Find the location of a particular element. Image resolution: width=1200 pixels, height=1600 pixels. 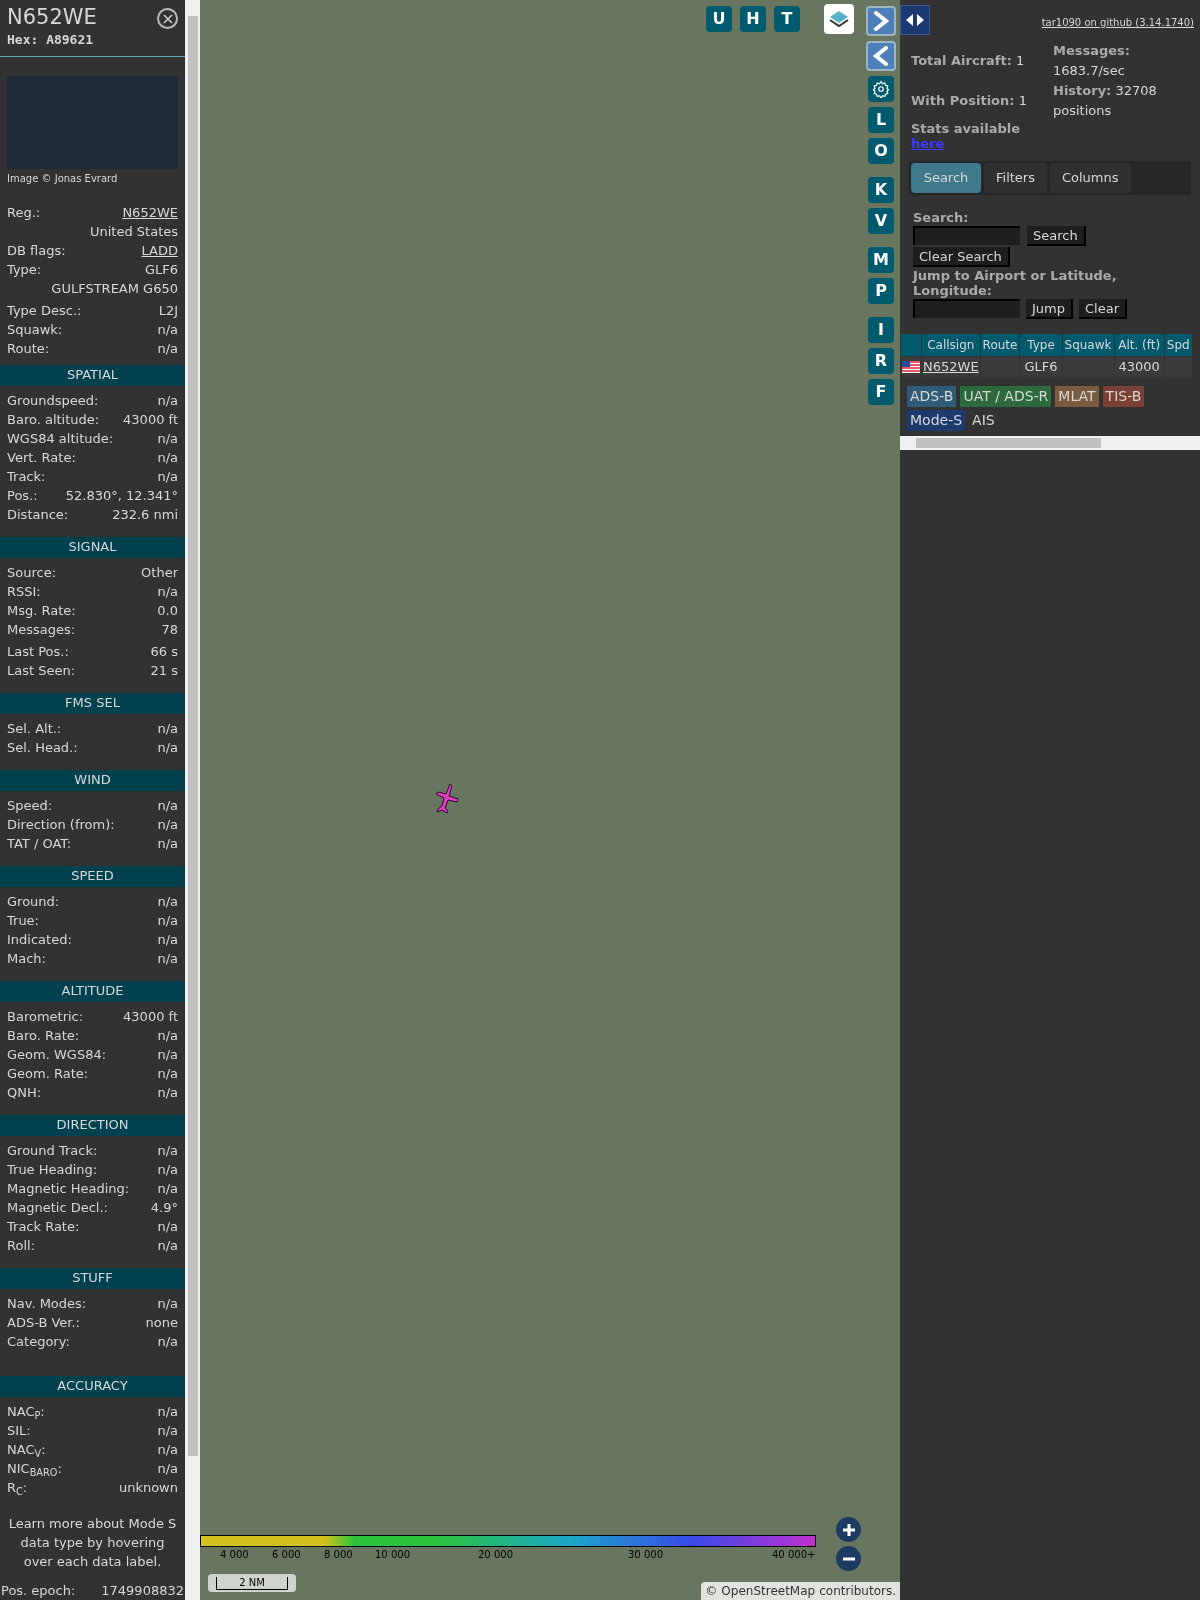

map-toggle-button: F is located at coordinates (881, 392).